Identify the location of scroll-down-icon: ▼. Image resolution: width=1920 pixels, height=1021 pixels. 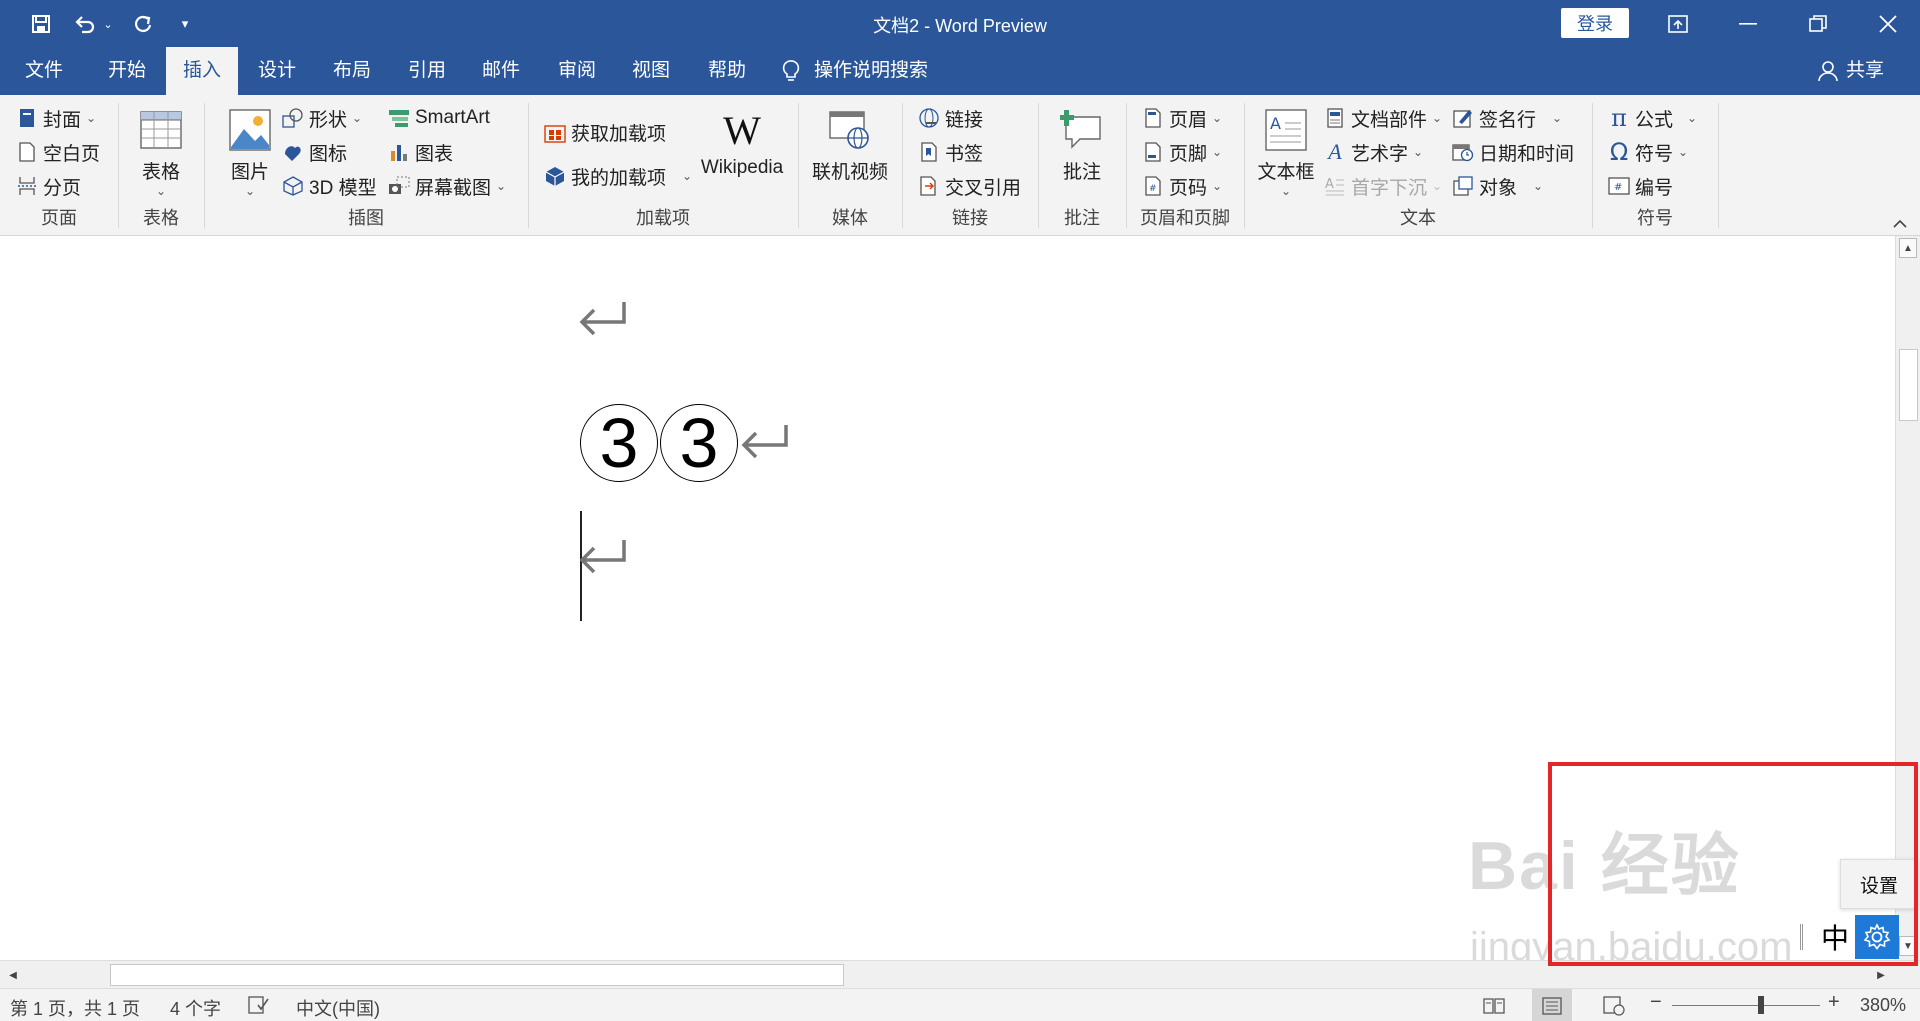
(1908, 946).